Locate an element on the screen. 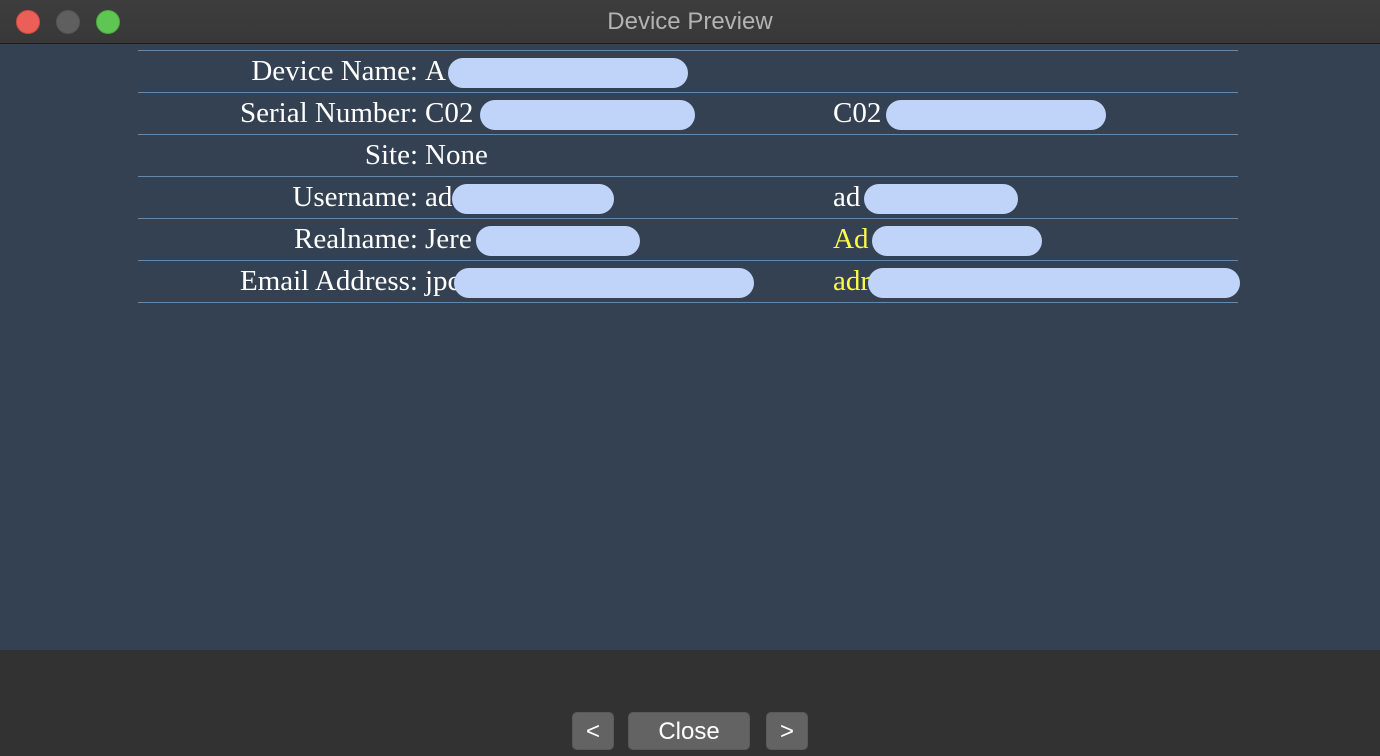 Image resolution: width=1380 pixels, height=756 pixels. footer-bar: < Close > is located at coordinates (690, 703).